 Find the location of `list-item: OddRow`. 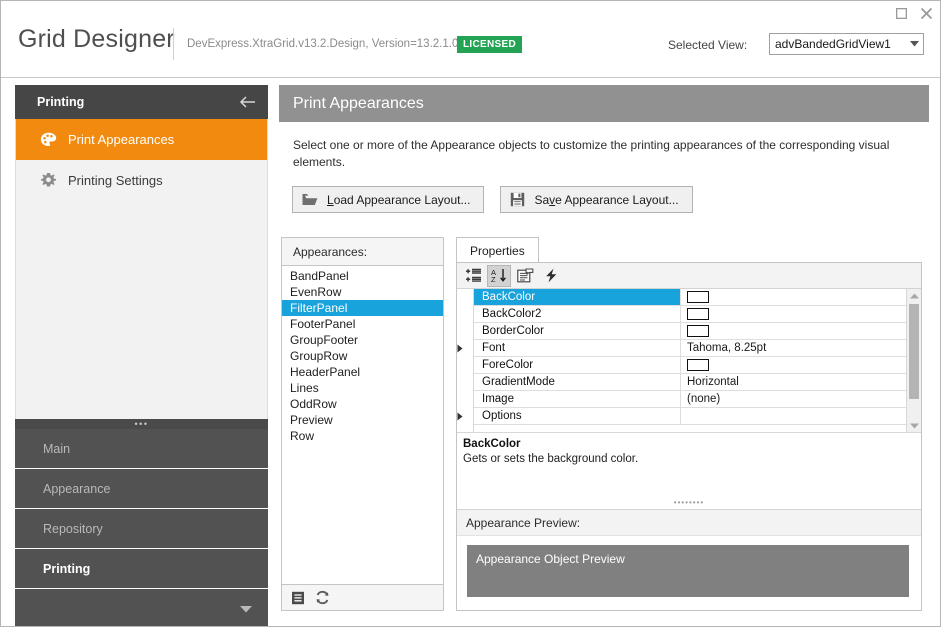

list-item: OddRow is located at coordinates (362, 404).